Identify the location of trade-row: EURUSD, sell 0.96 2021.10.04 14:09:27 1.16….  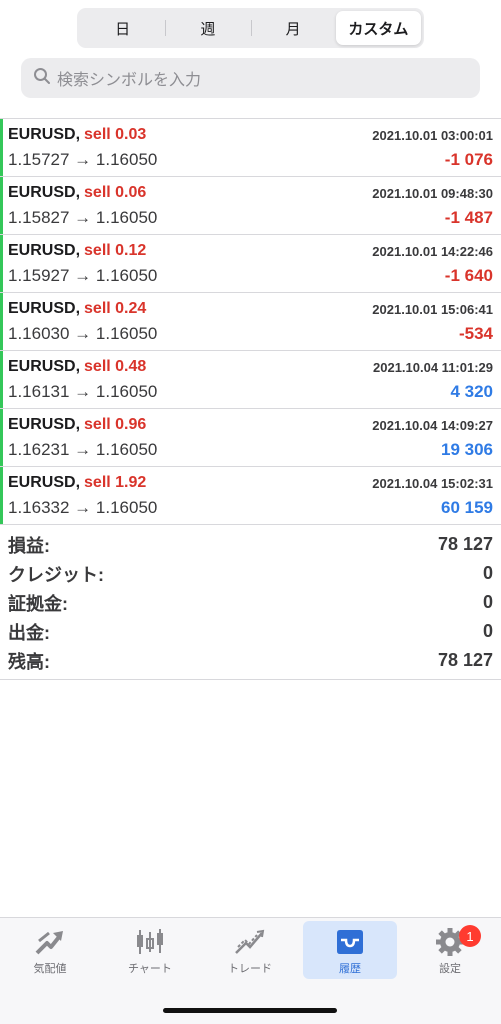
(250, 438).